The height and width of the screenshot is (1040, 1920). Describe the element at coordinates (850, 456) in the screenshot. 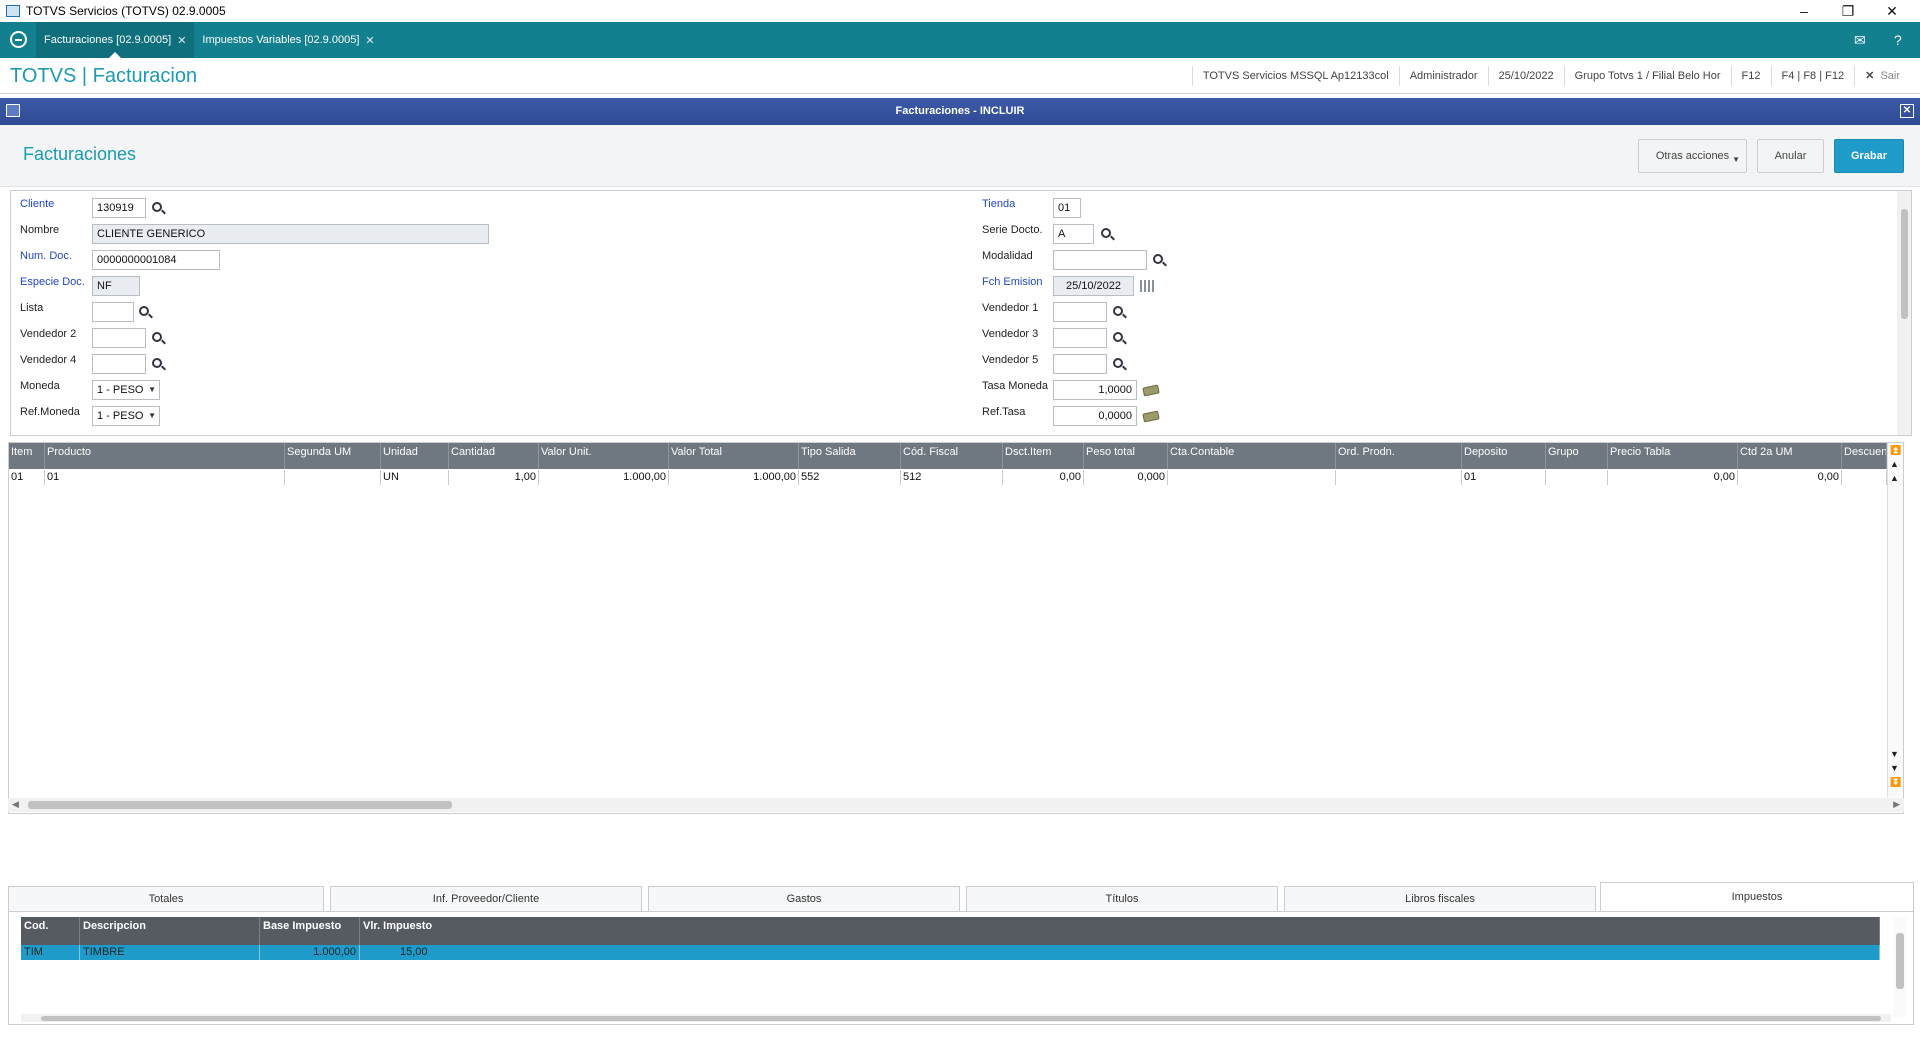

I see `column-header: Tipo Salida` at that location.